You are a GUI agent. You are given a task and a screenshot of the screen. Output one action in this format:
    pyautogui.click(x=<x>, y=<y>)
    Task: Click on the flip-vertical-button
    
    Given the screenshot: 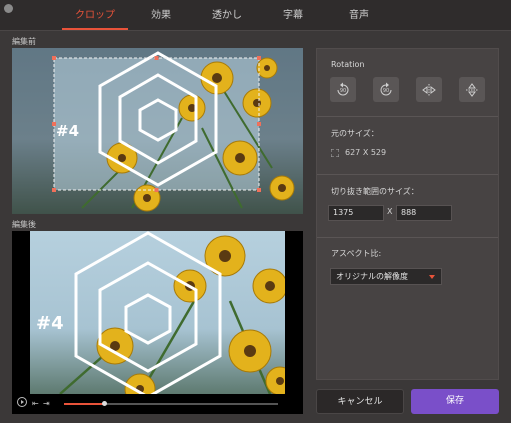 What is the action you would take?
    pyautogui.click(x=472, y=89)
    